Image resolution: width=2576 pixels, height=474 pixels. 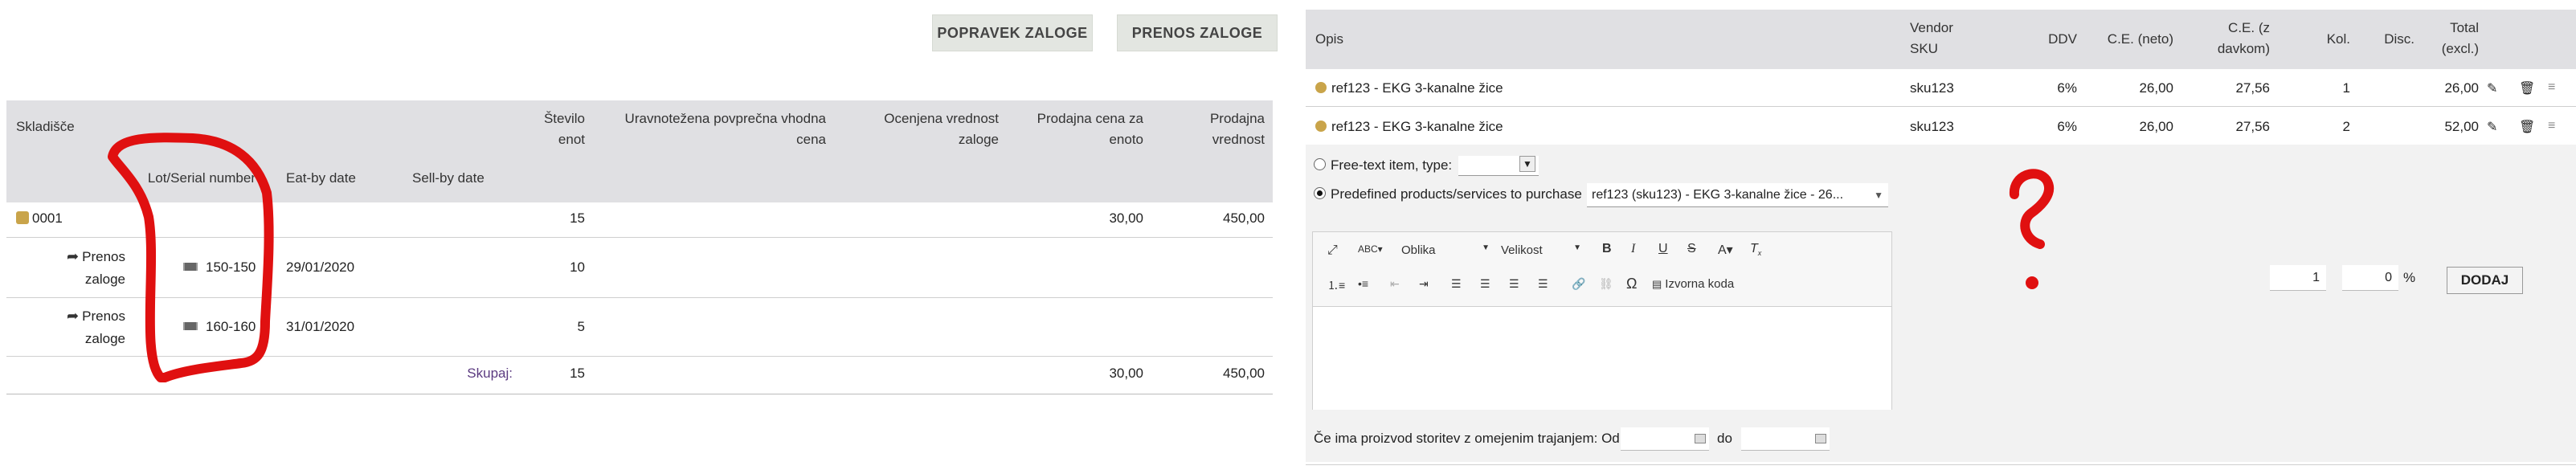 I want to click on qty-input: 1, so click(x=2298, y=278).